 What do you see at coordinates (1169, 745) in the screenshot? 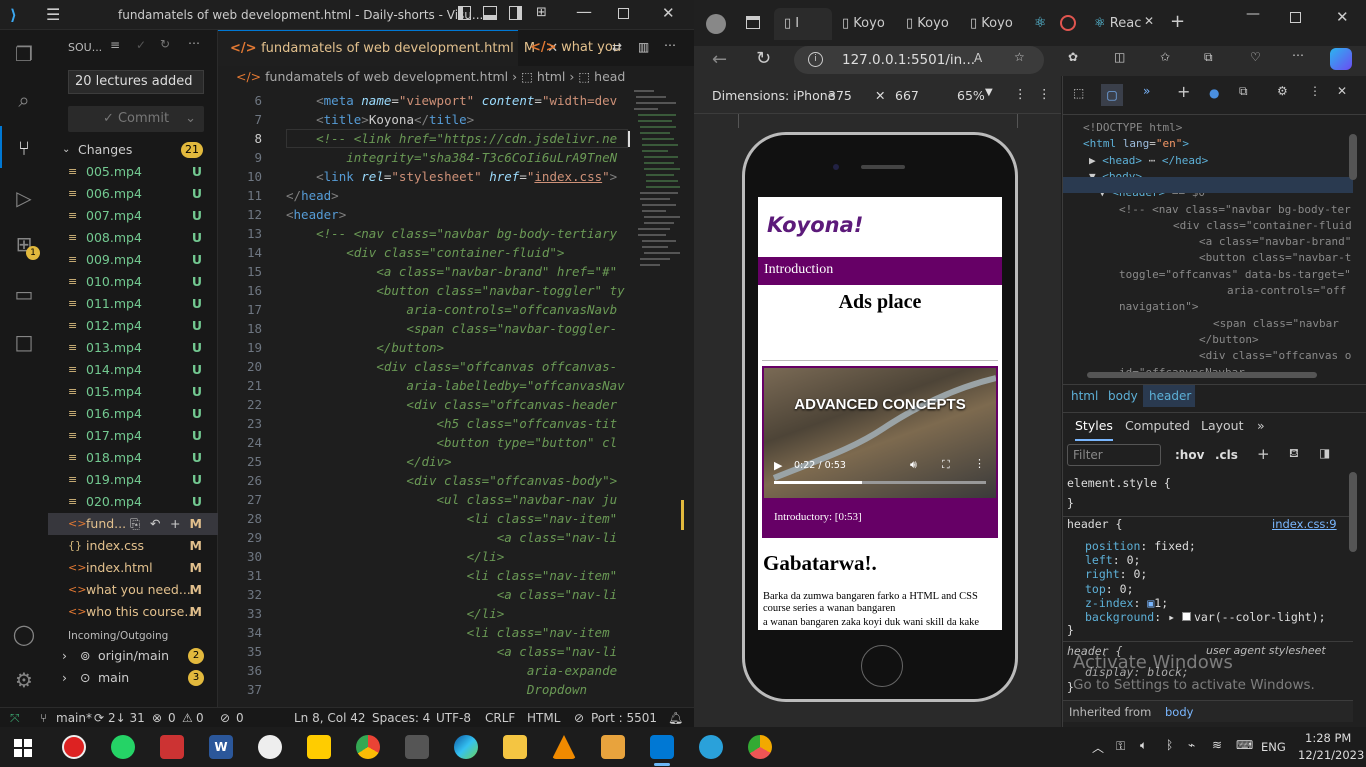
I see `bluetooth-icon: ᛒ` at bounding box center [1169, 745].